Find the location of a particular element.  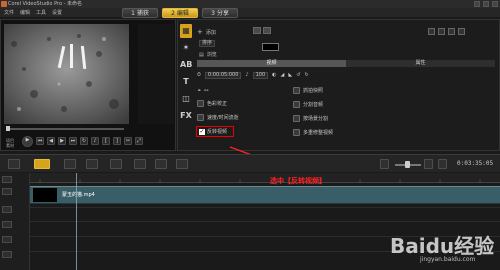

color-swatch is located at coordinates (270, 47).